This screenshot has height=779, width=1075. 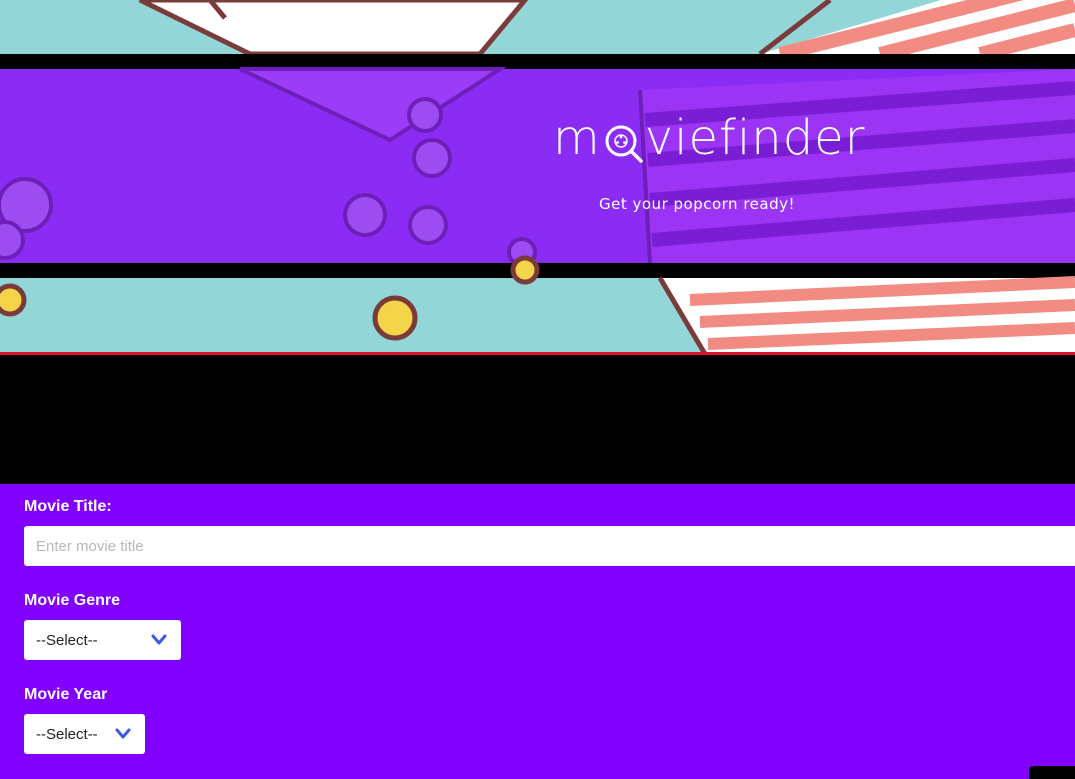 I want to click on corner-tab, so click(x=1052, y=772).